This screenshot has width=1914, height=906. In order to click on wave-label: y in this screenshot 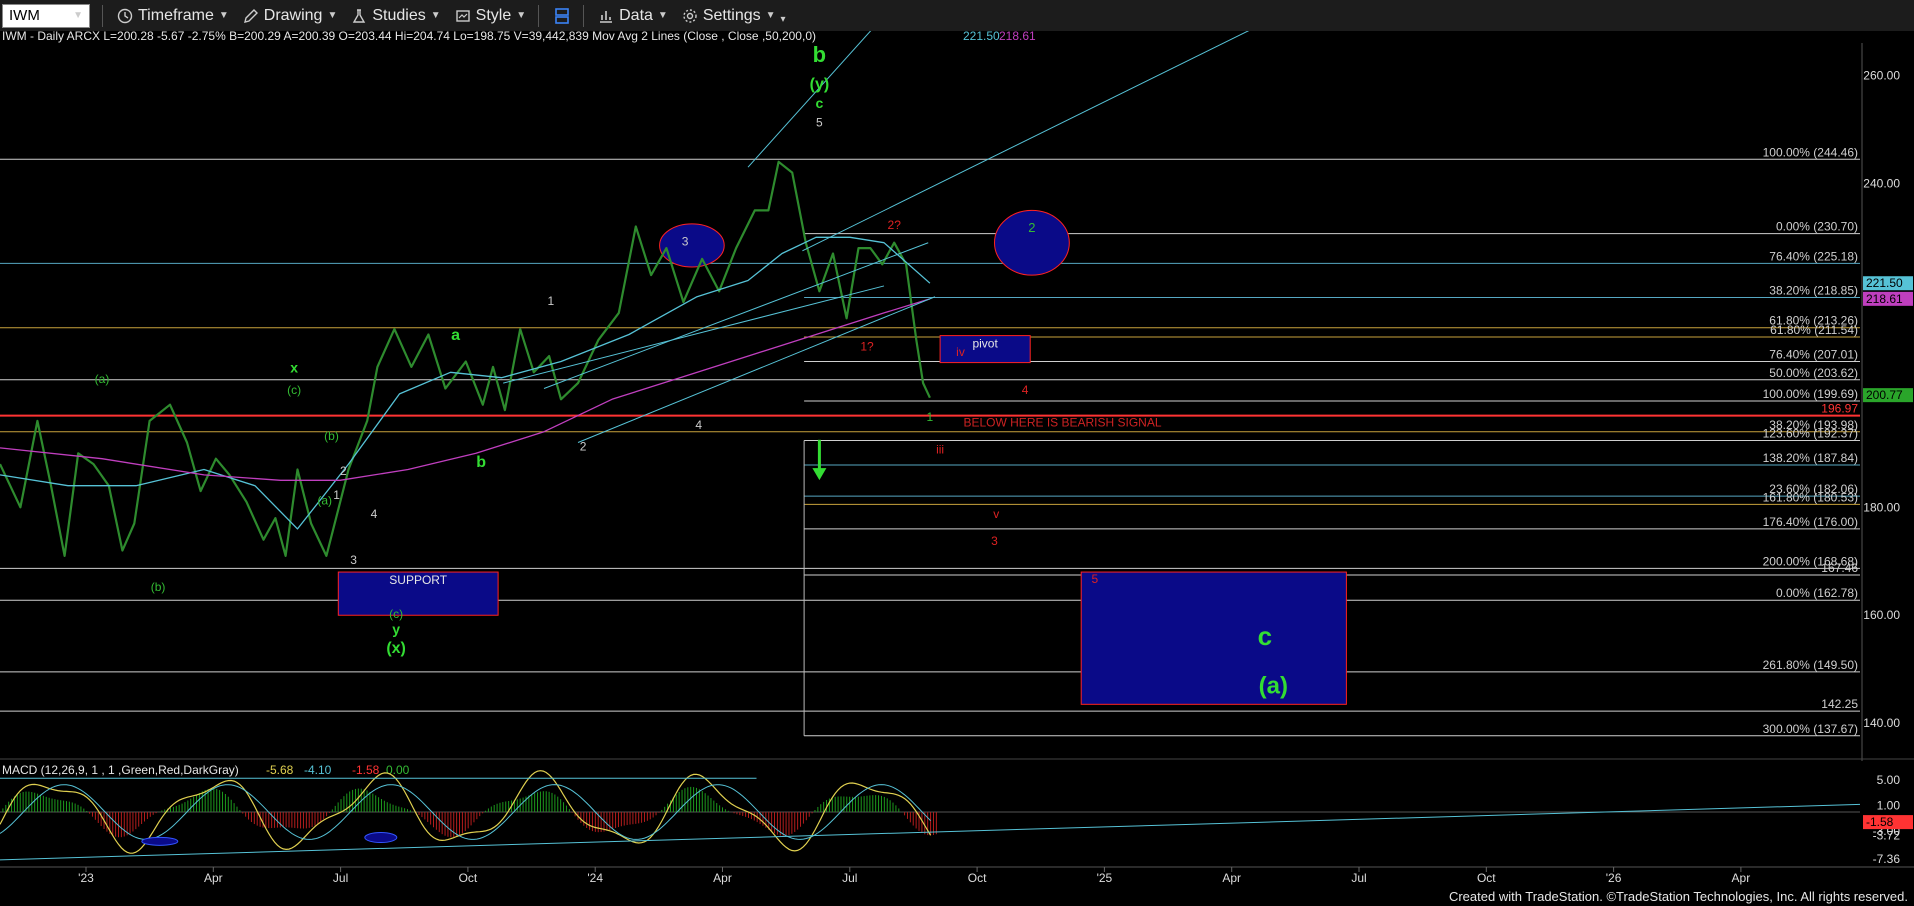, I will do `click(396, 629)`.